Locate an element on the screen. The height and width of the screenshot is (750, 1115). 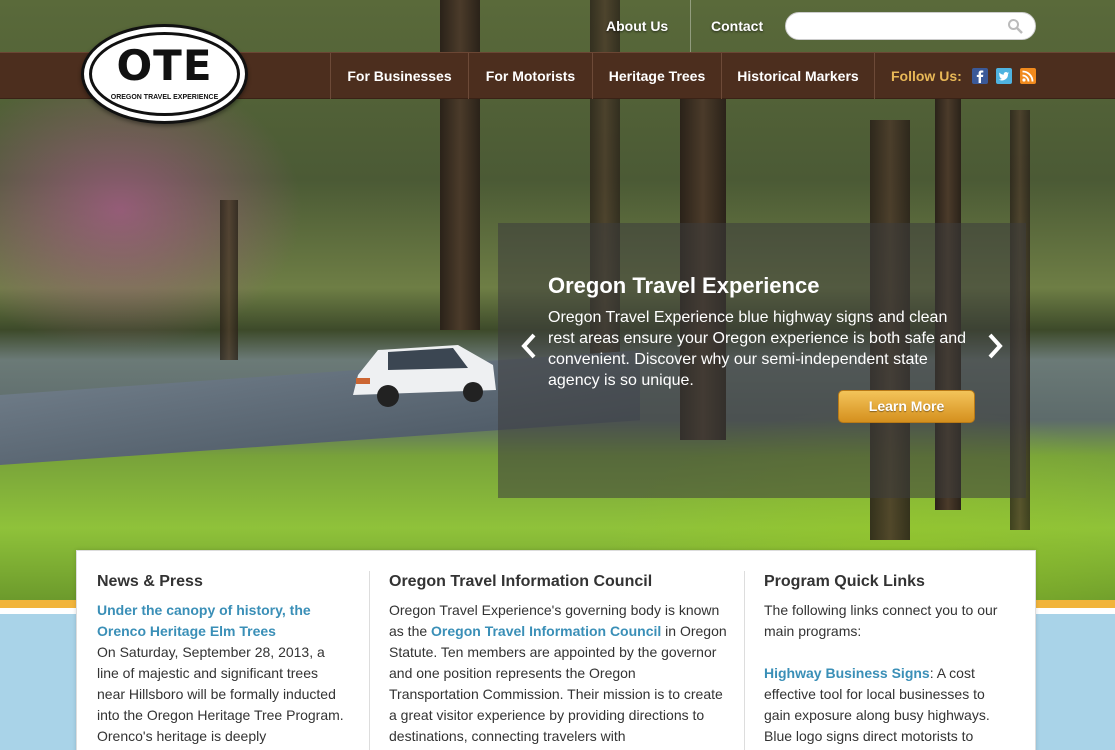
slide-title: Oregon Travel Experience is located at coordinates (684, 285).